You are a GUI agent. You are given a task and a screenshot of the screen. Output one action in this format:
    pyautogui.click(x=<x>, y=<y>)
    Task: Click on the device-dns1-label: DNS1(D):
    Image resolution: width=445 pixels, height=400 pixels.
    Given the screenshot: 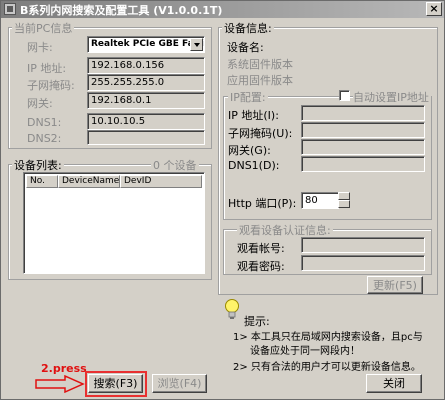 What is the action you would take?
    pyautogui.click(x=254, y=165)
    